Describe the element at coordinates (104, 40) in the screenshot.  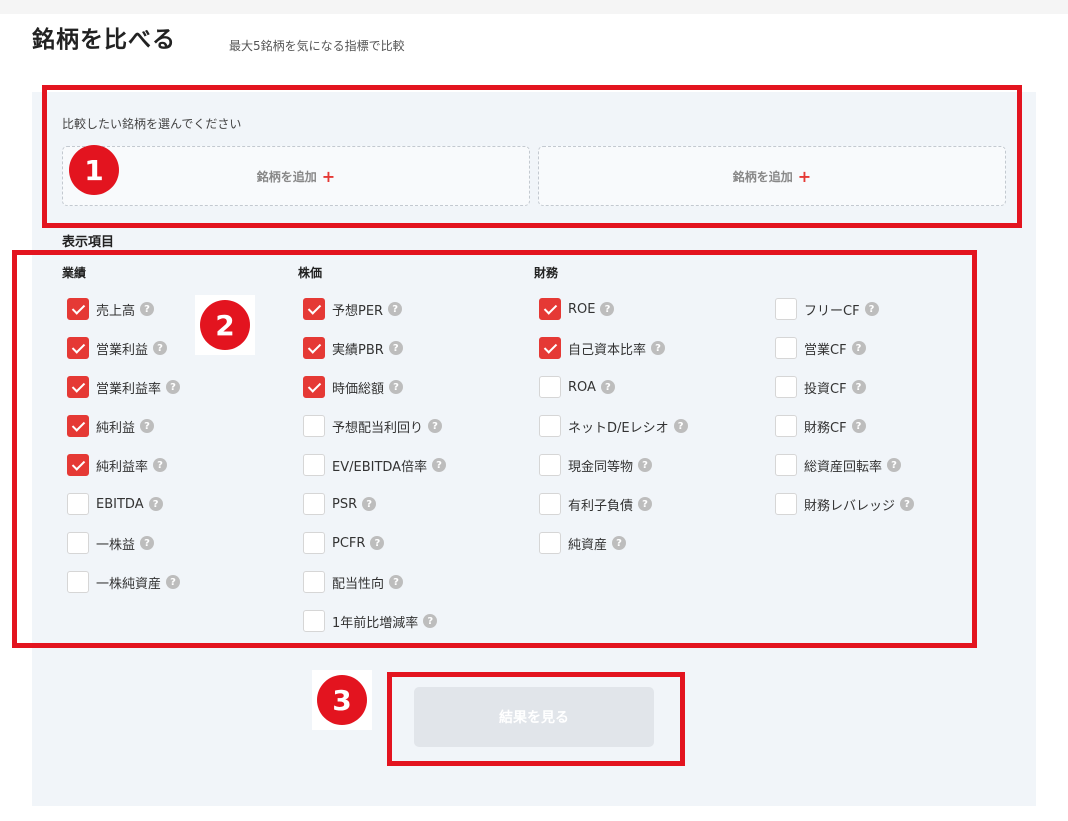
I see `page-title: 銘柄を比べる` at that location.